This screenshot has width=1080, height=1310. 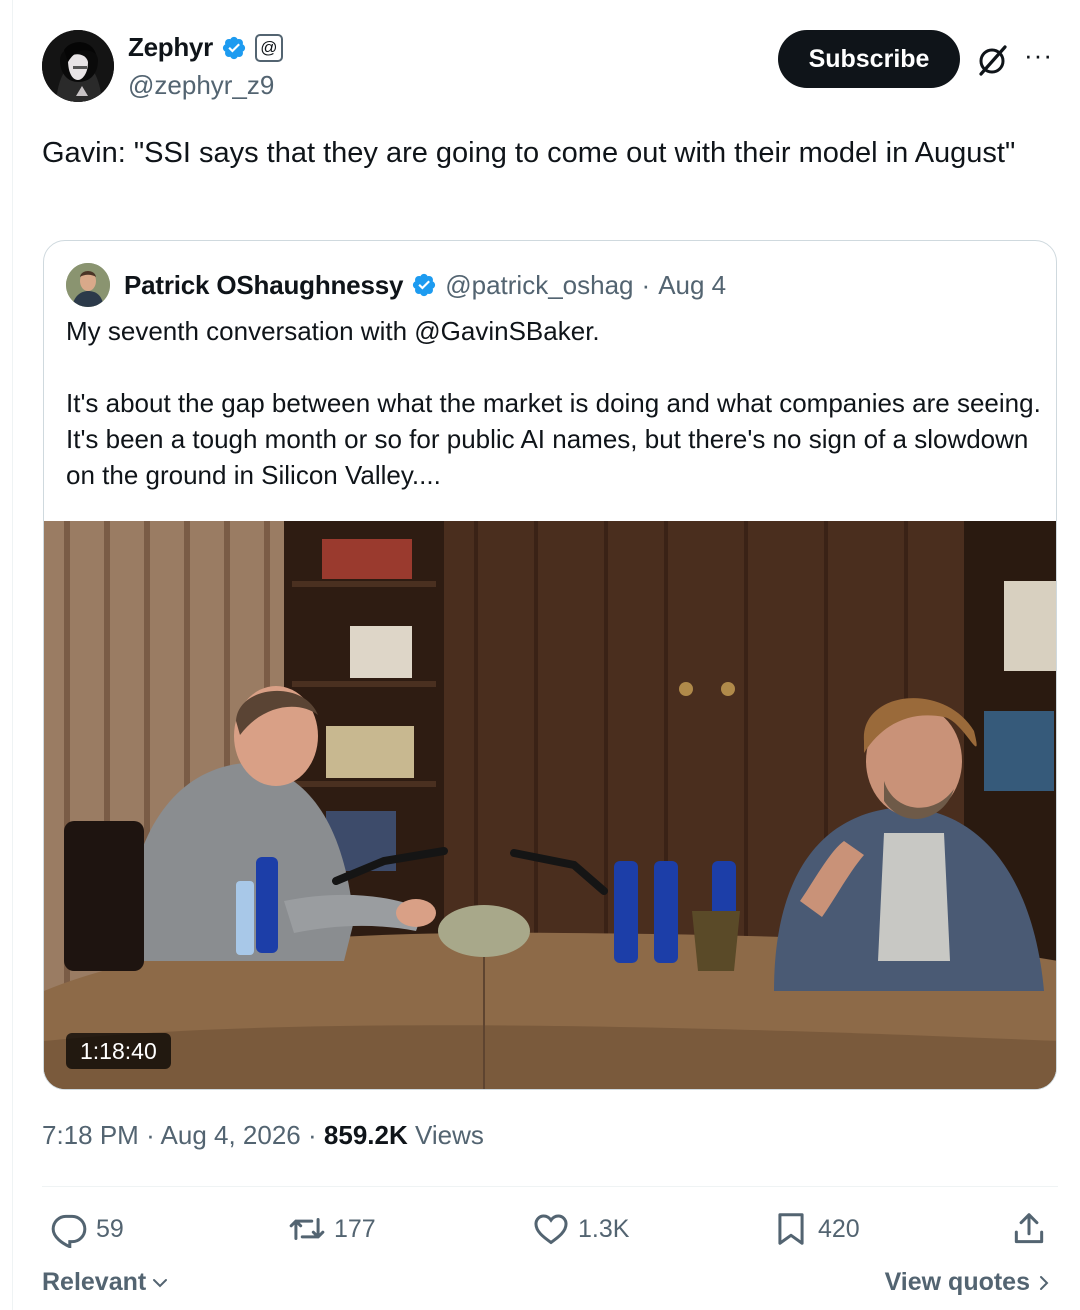 I want to click on tweet-meta: 7:18 PM · Aug 4, 2026 · 859.2K Views, so click(x=263, y=1135).